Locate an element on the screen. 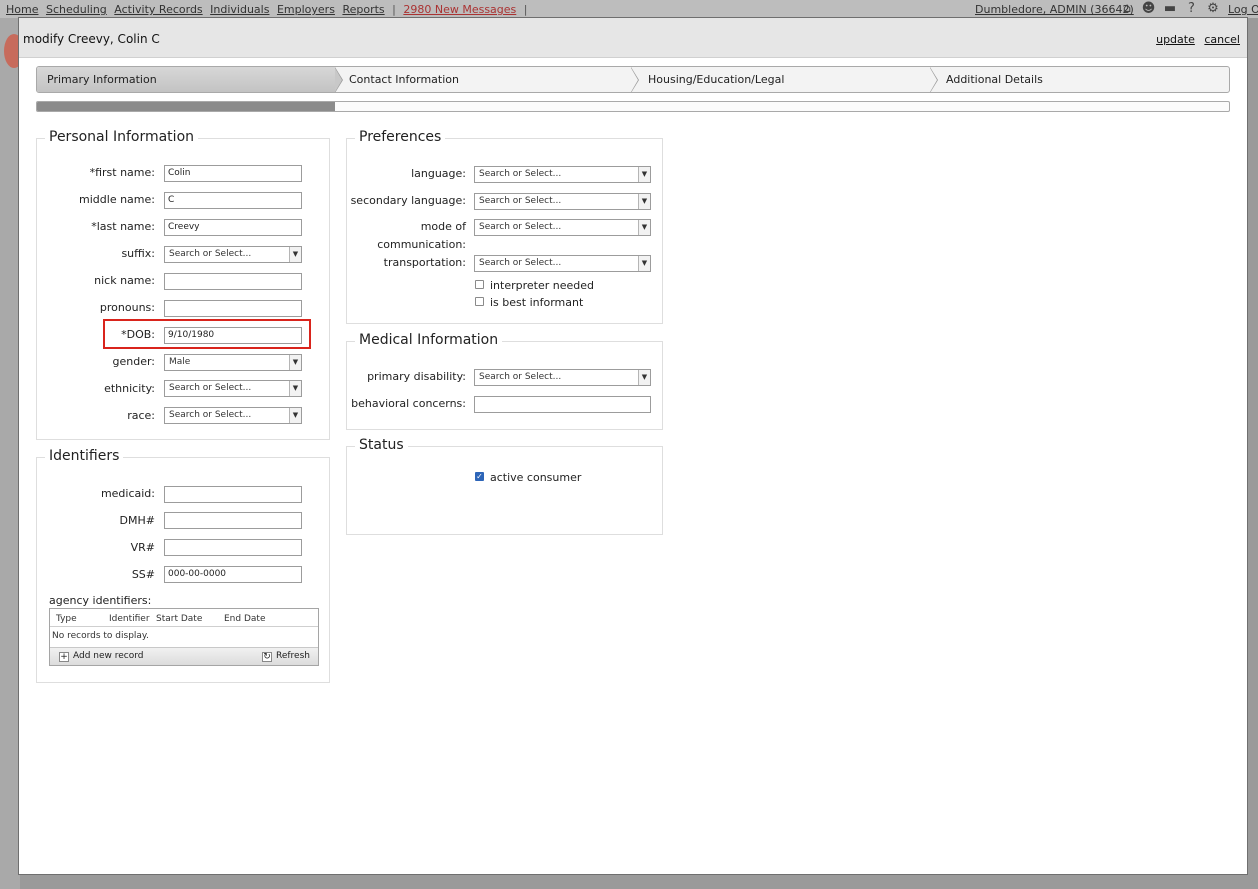  nav-link-reports: Reports is located at coordinates (363, 9).